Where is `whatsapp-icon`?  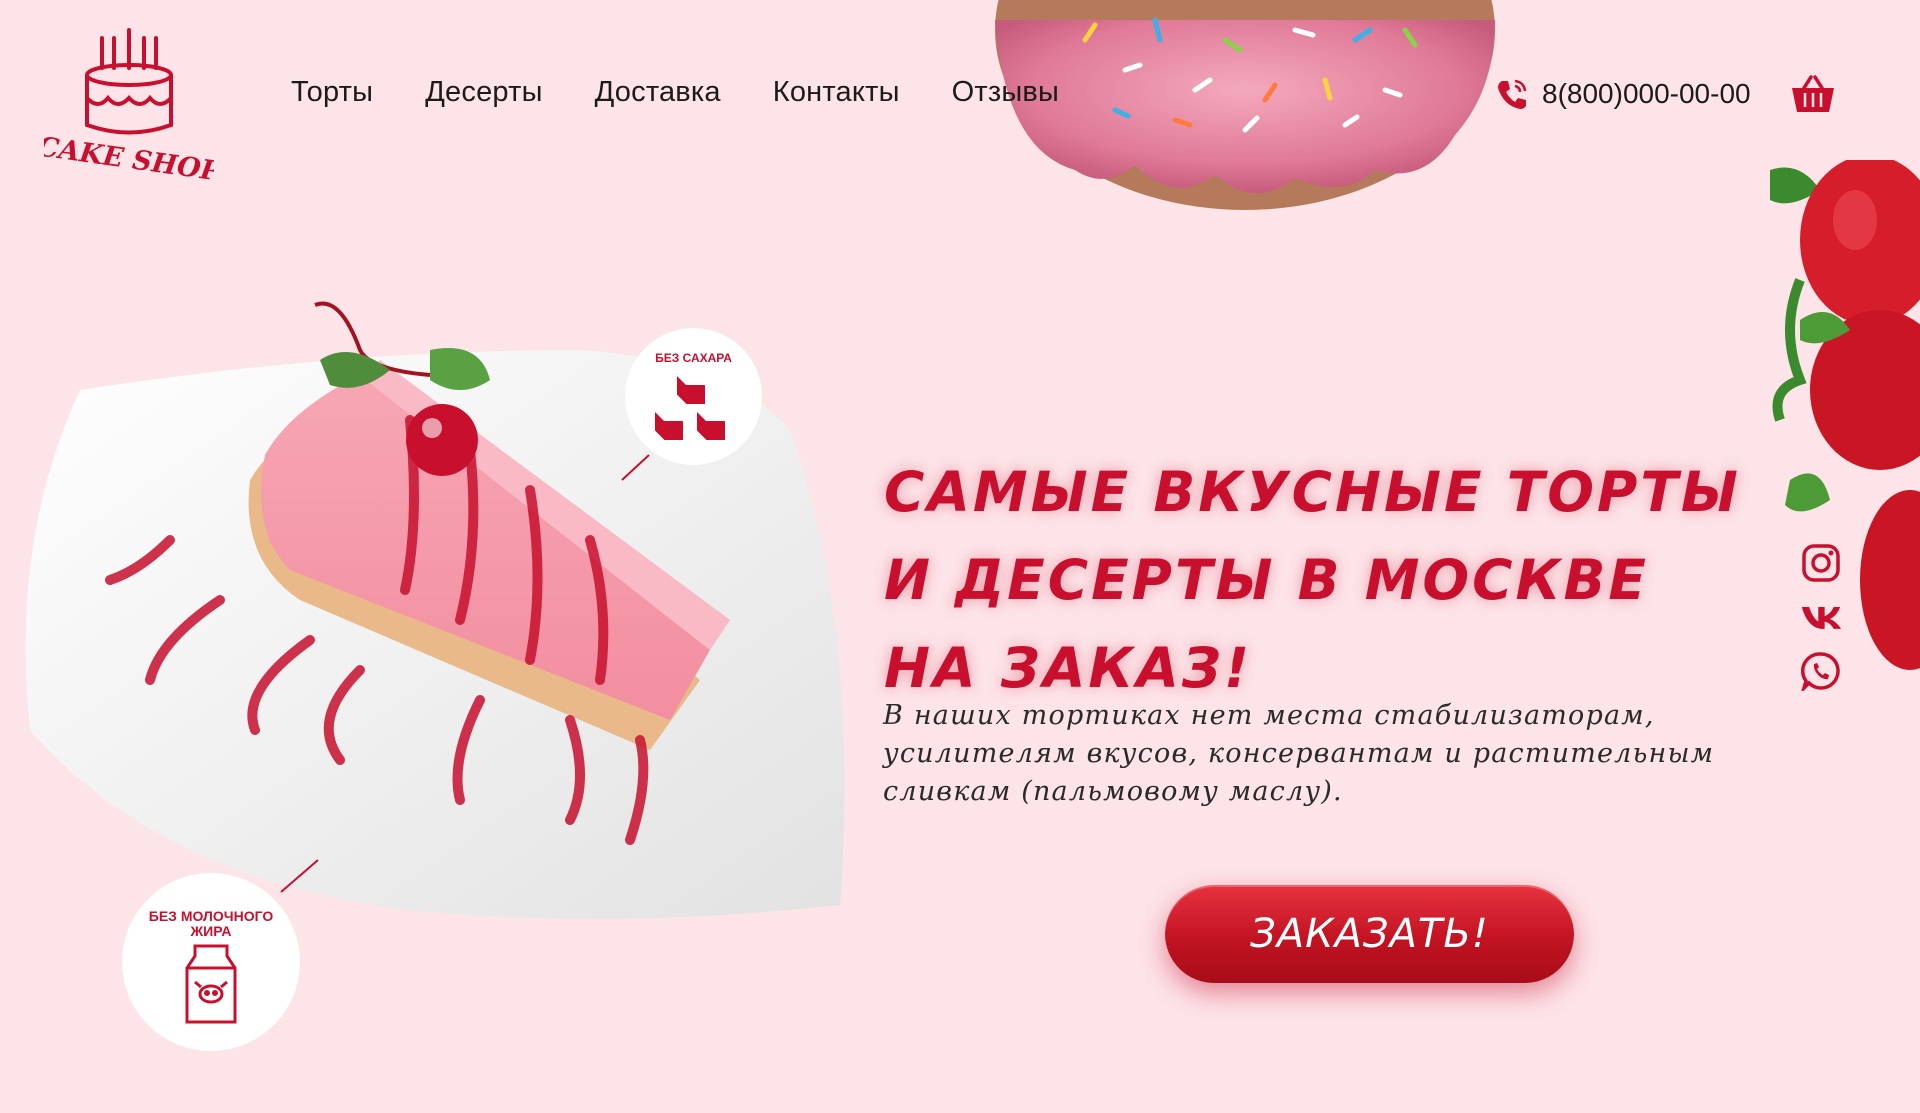 whatsapp-icon is located at coordinates (1821, 671).